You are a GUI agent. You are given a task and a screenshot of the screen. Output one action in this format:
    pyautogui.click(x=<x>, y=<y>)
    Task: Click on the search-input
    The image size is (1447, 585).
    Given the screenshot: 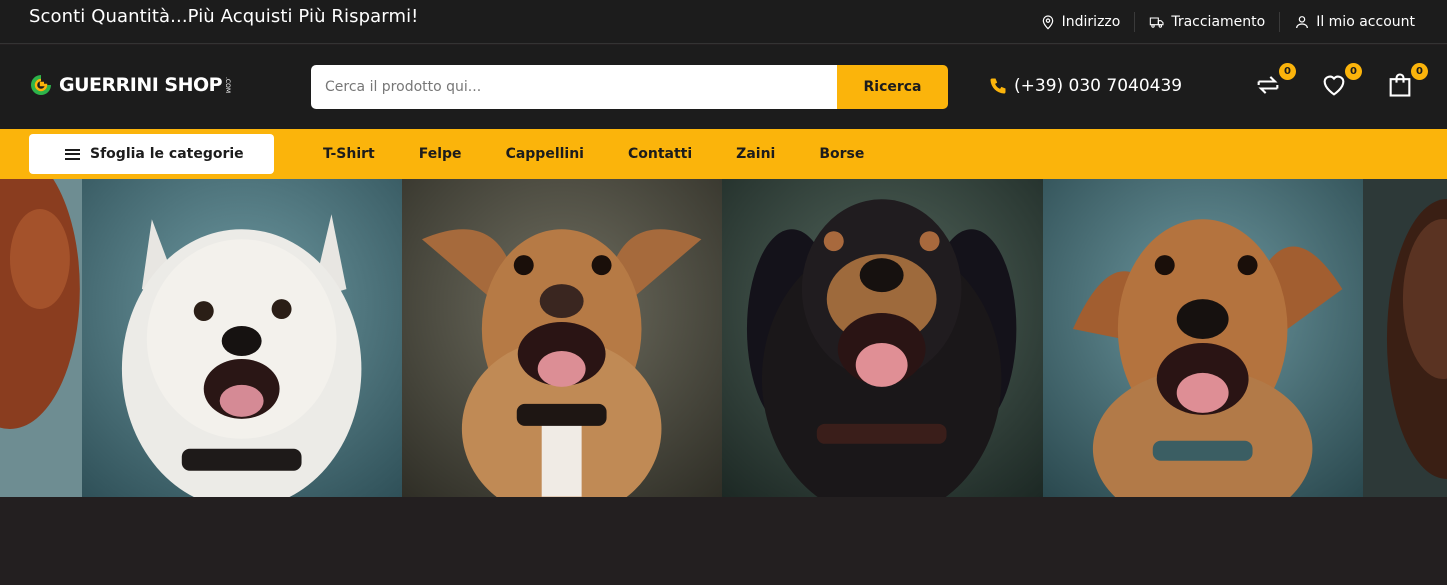 What is the action you would take?
    pyautogui.click(x=574, y=87)
    